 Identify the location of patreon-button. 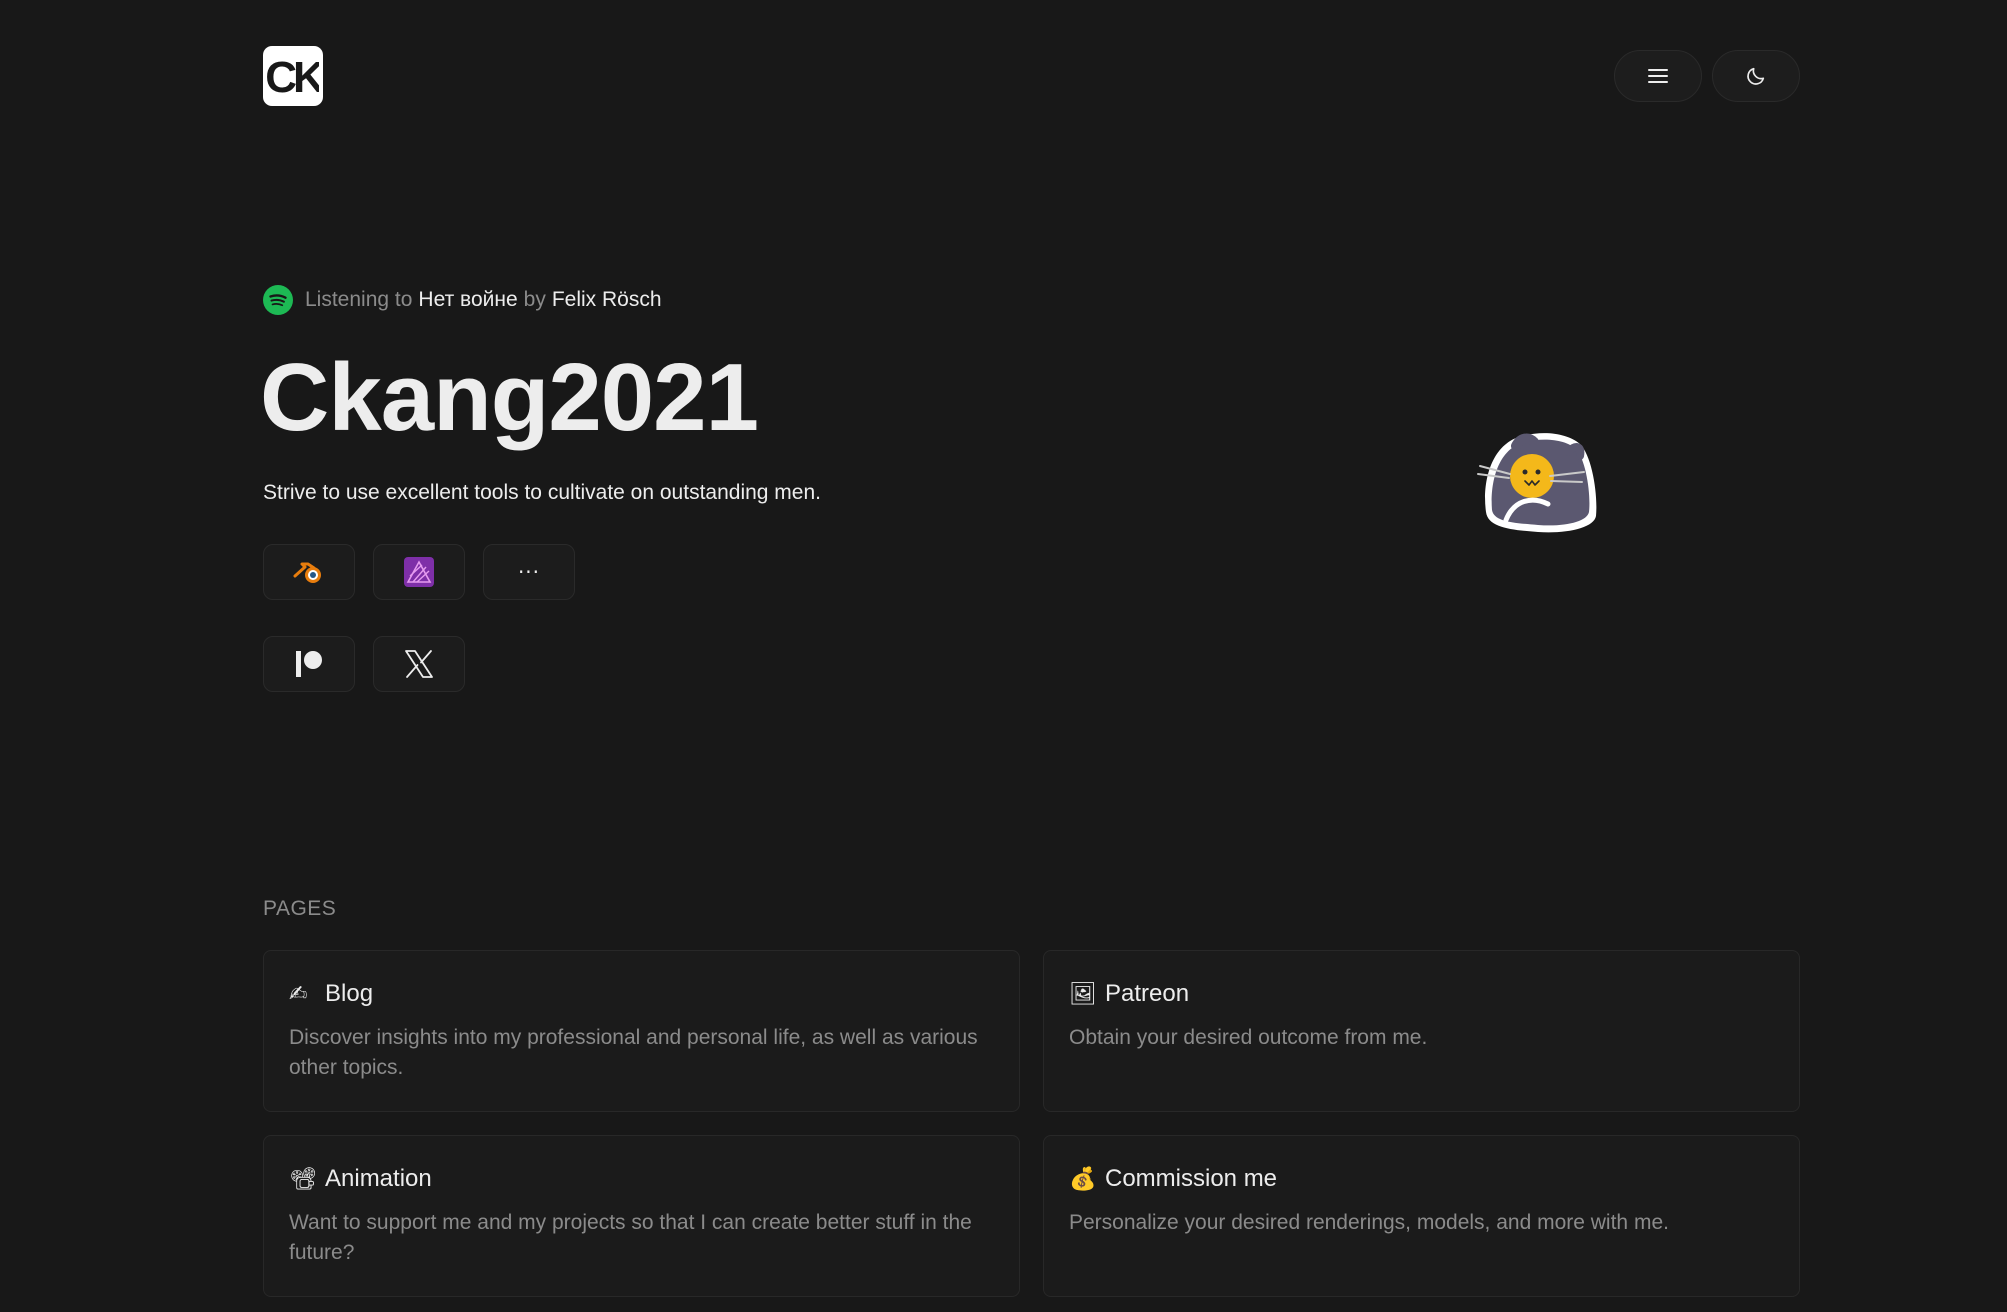
(309, 664).